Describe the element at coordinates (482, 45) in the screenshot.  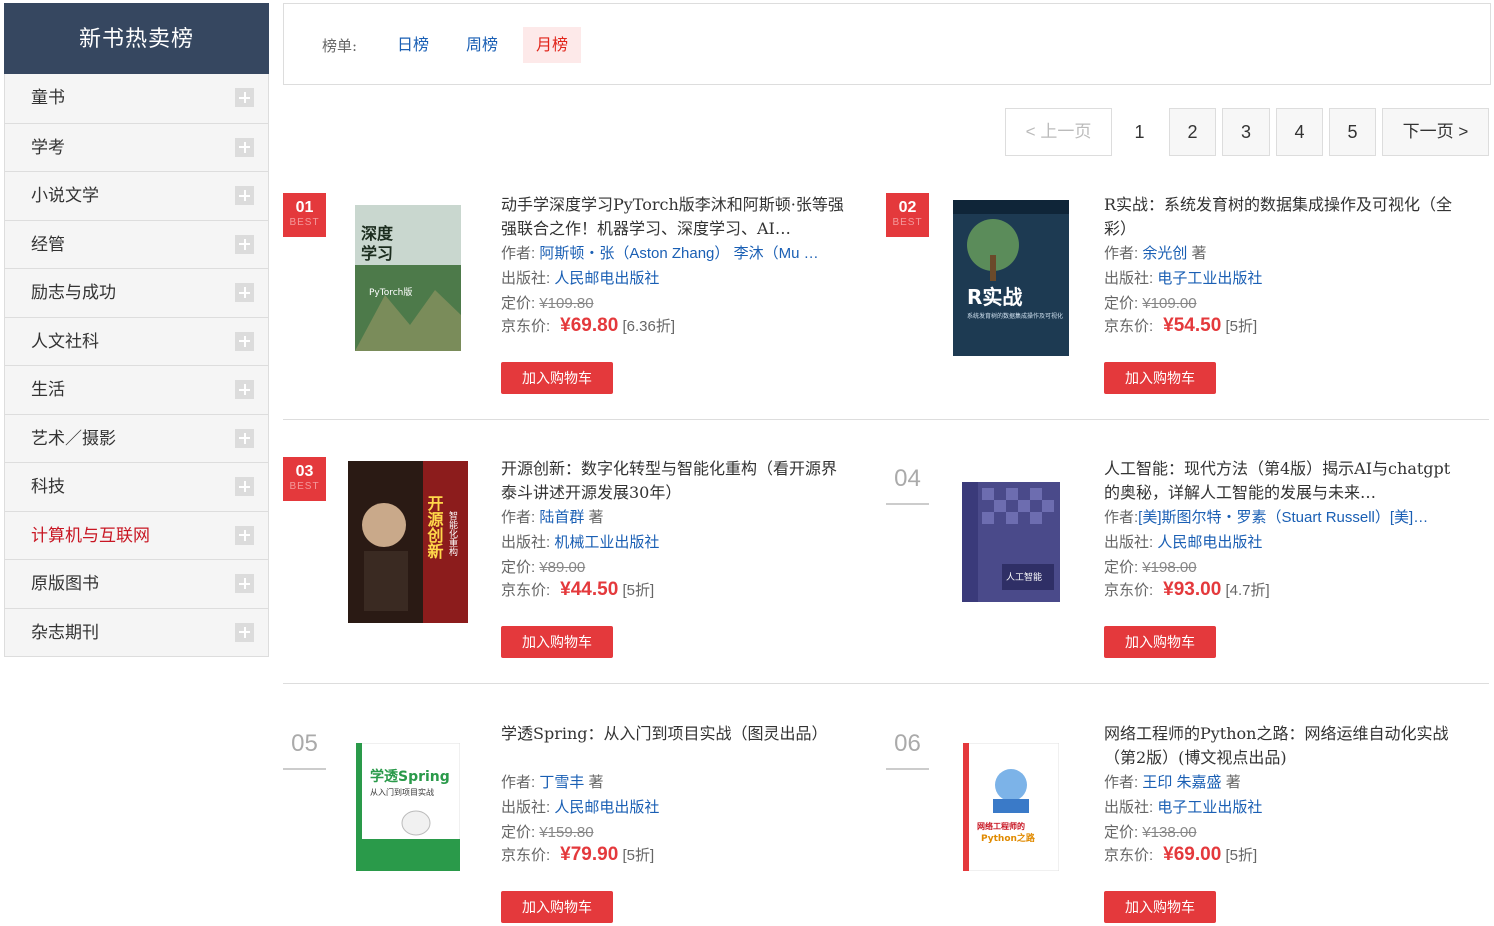
I see `tab-weekly: 周榜` at that location.